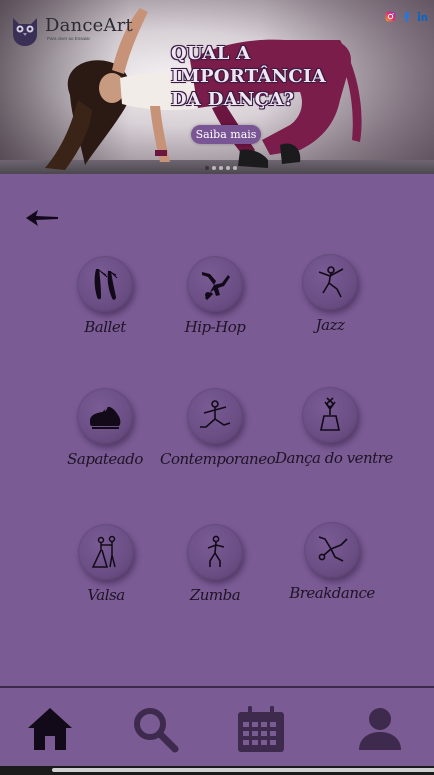  What do you see at coordinates (215, 327) in the screenshot?
I see `category-label: Hip-Hop` at bounding box center [215, 327].